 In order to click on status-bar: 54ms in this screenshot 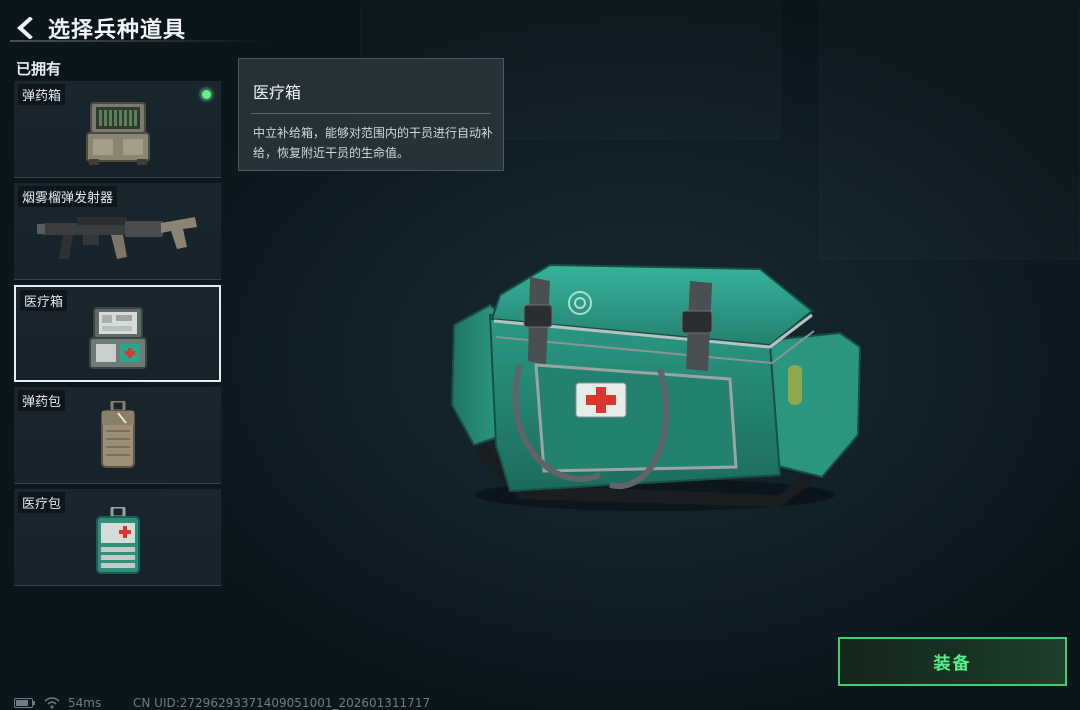, I will do `click(57, 703)`.